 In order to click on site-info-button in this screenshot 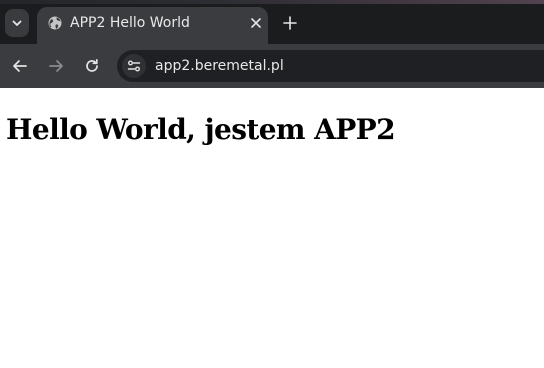, I will do `click(134, 66)`.